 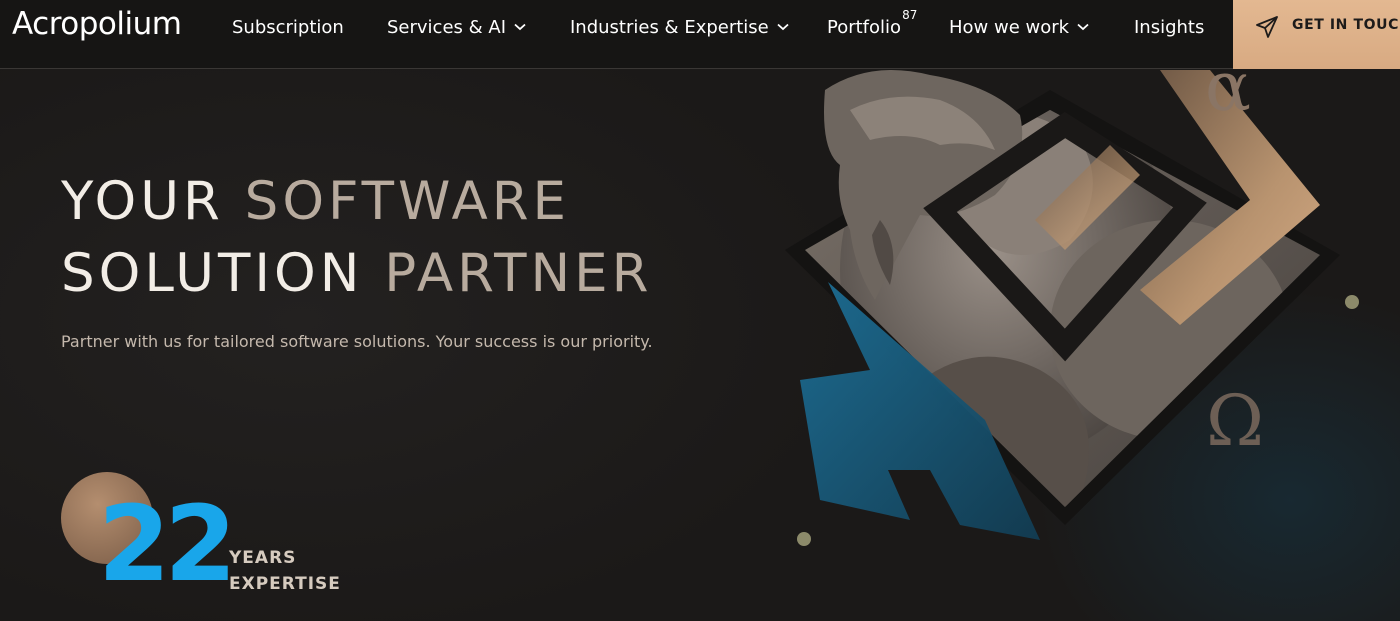 What do you see at coordinates (669, 27) in the screenshot?
I see `nav-item-label: Industries & Expertise` at bounding box center [669, 27].